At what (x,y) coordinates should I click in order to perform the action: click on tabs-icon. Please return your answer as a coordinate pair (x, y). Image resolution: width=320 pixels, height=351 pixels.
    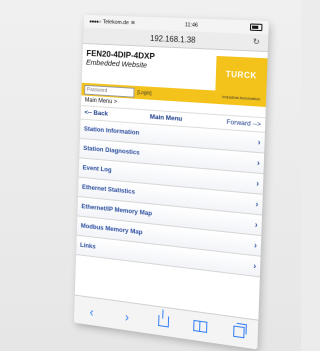
    Looking at the image, I should click on (239, 331).